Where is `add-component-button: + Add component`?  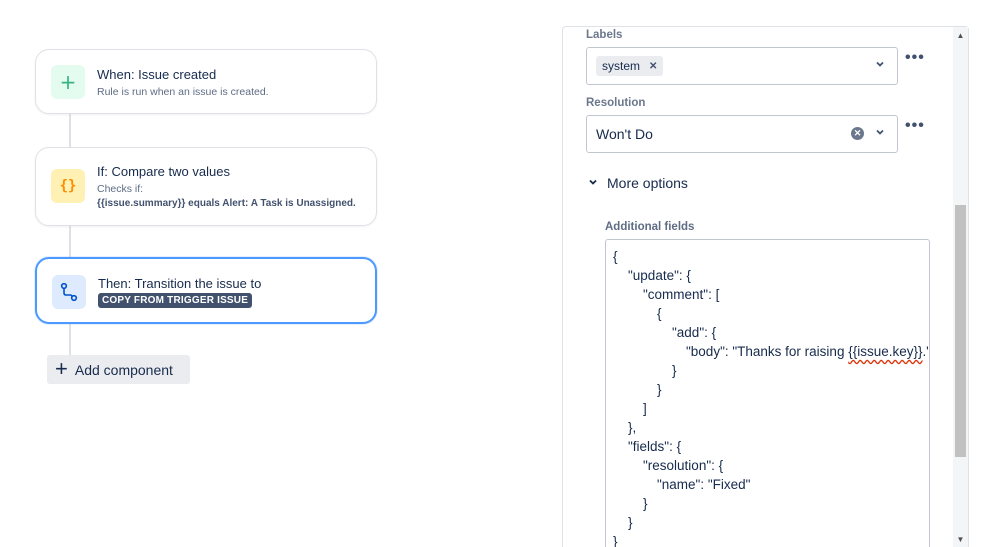
add-component-button: + Add component is located at coordinates (118, 369).